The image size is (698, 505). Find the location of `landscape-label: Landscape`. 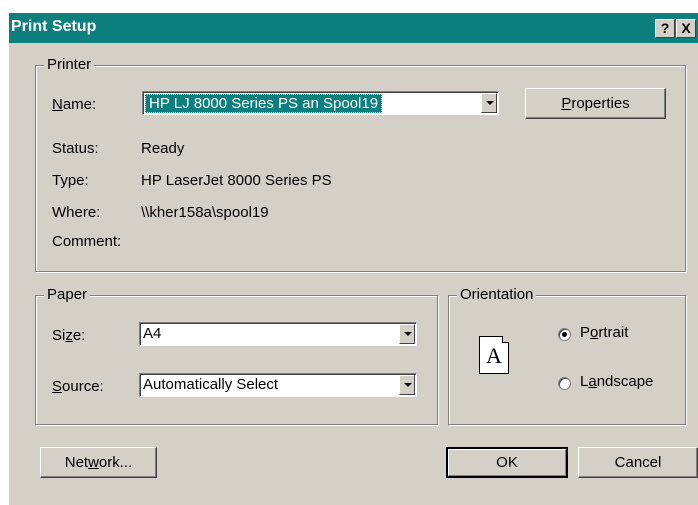

landscape-label: Landscape is located at coordinates (616, 381).